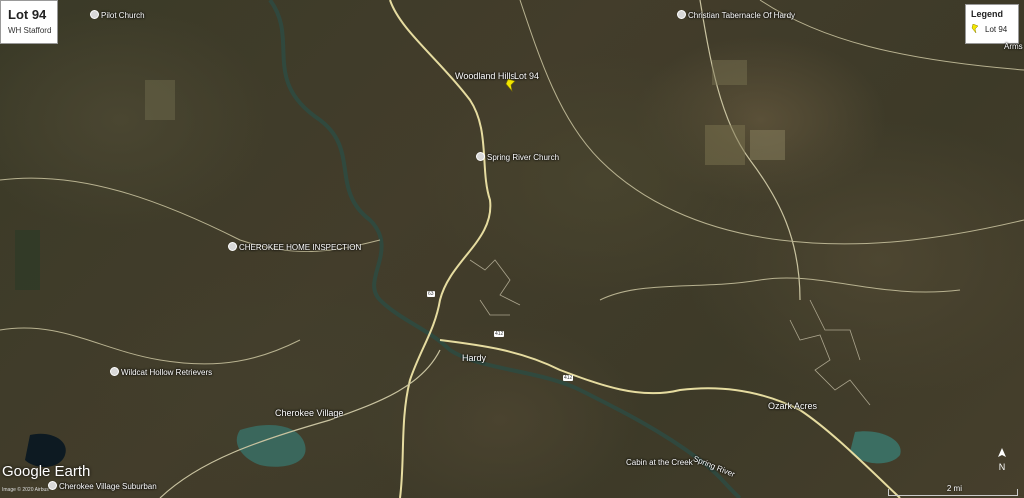  What do you see at coordinates (517, 157) in the screenshot?
I see `label-spring-river-church: Spring River Church` at bounding box center [517, 157].